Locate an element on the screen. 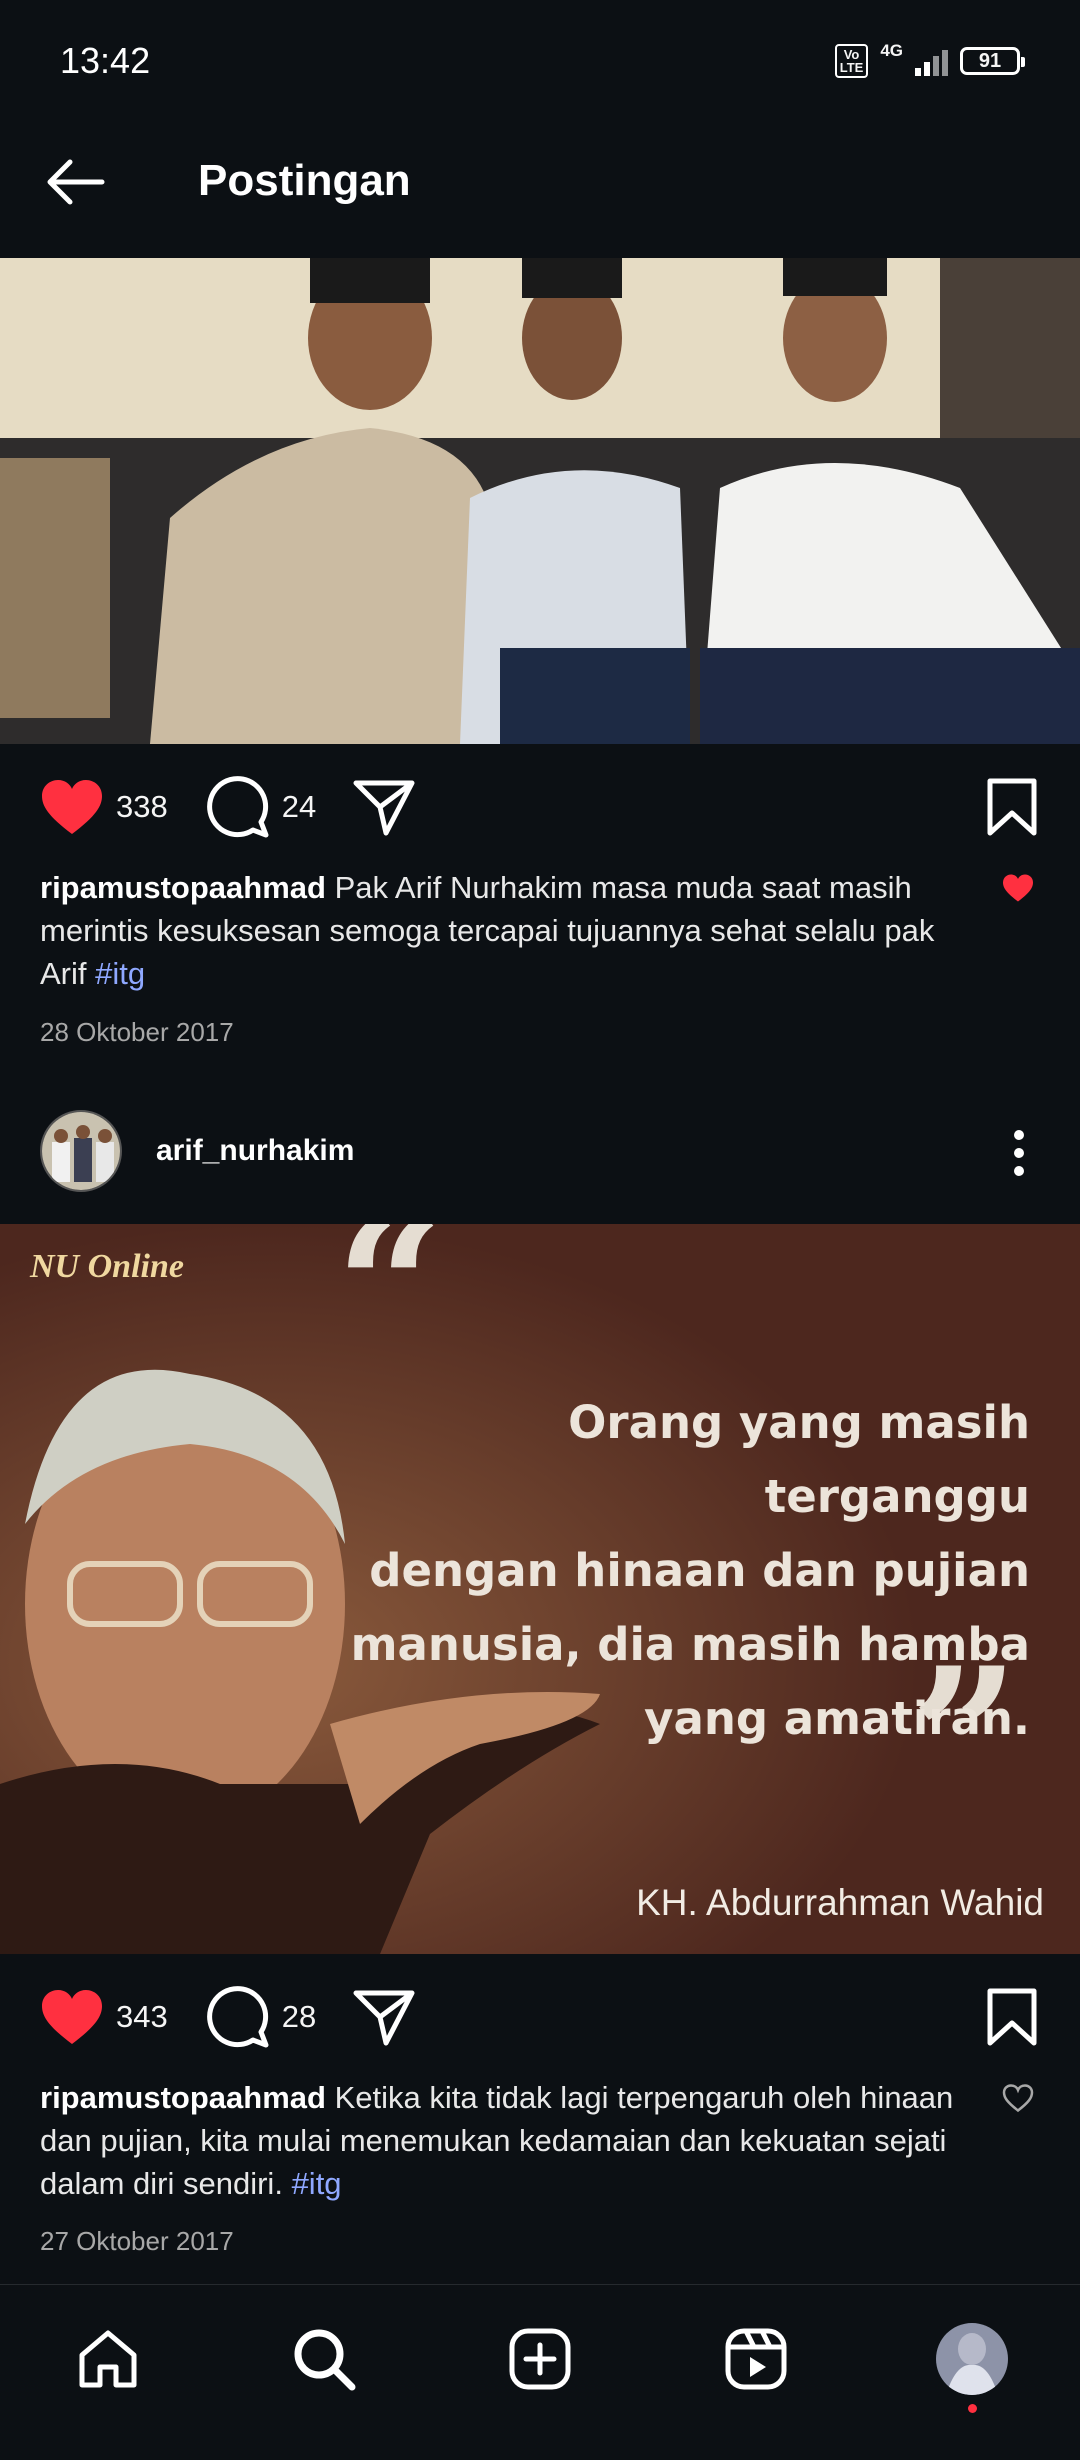 The height and width of the screenshot is (2460, 1080). nu-online-logo: NU Online is located at coordinates (107, 1266).